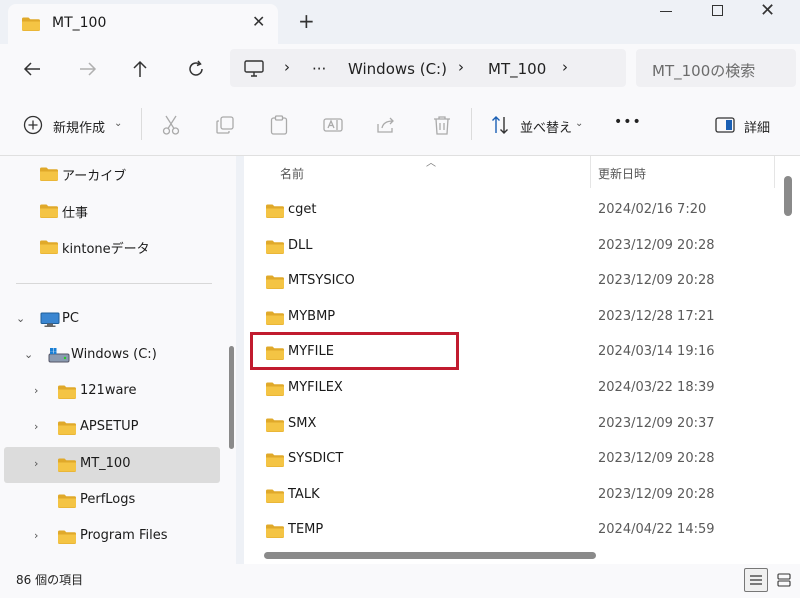 This screenshot has height=598, width=800. What do you see at coordinates (509, 211) in the screenshot?
I see `file-row: cget 2024/02/16 7:20` at bounding box center [509, 211].